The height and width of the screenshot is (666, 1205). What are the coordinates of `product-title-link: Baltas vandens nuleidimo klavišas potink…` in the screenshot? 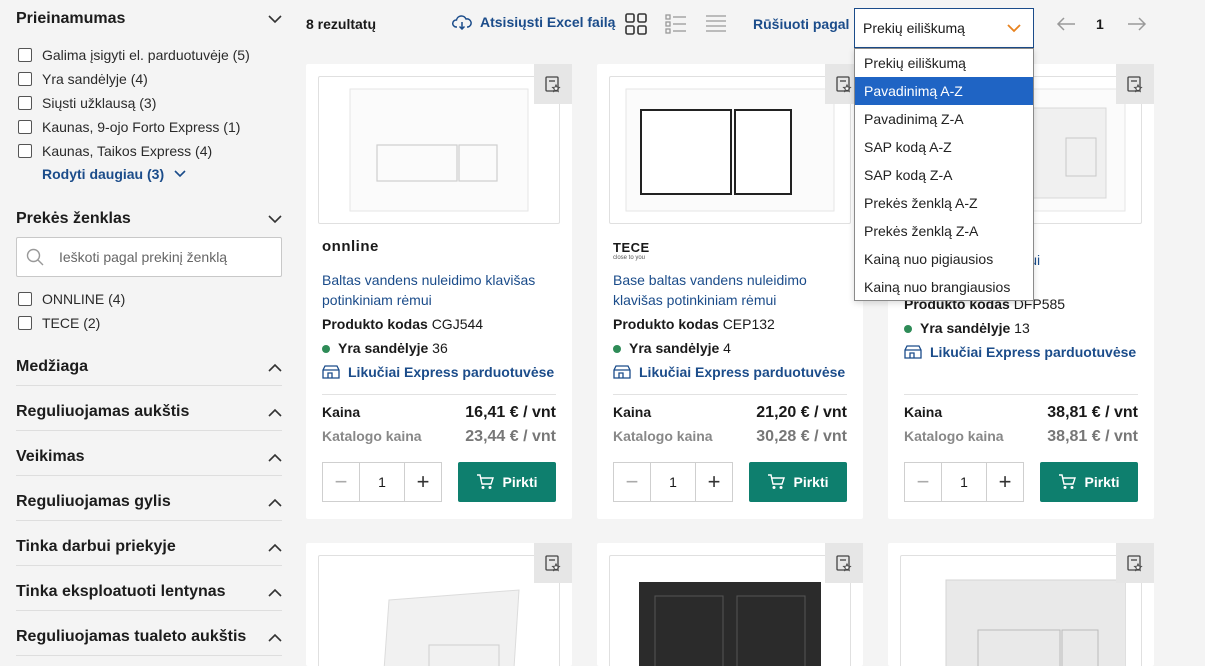 It's located at (437, 290).